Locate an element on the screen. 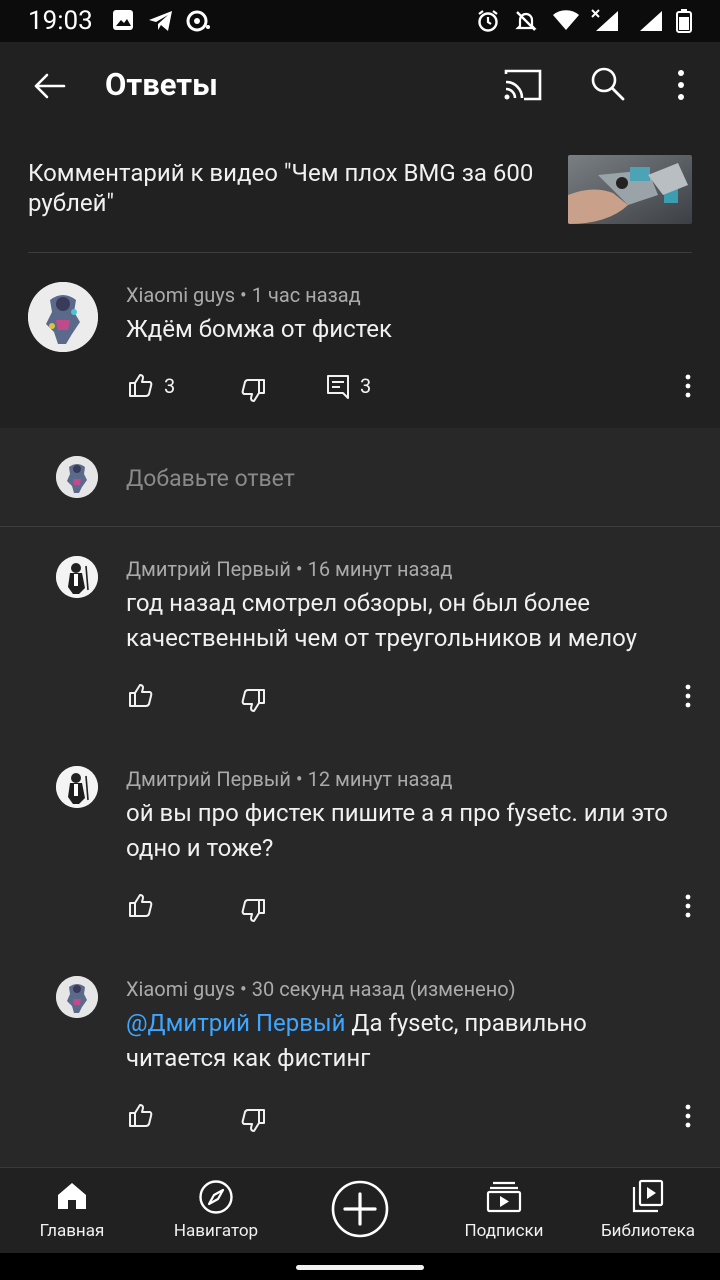  nav-label: Навигатор is located at coordinates (216, 1231).